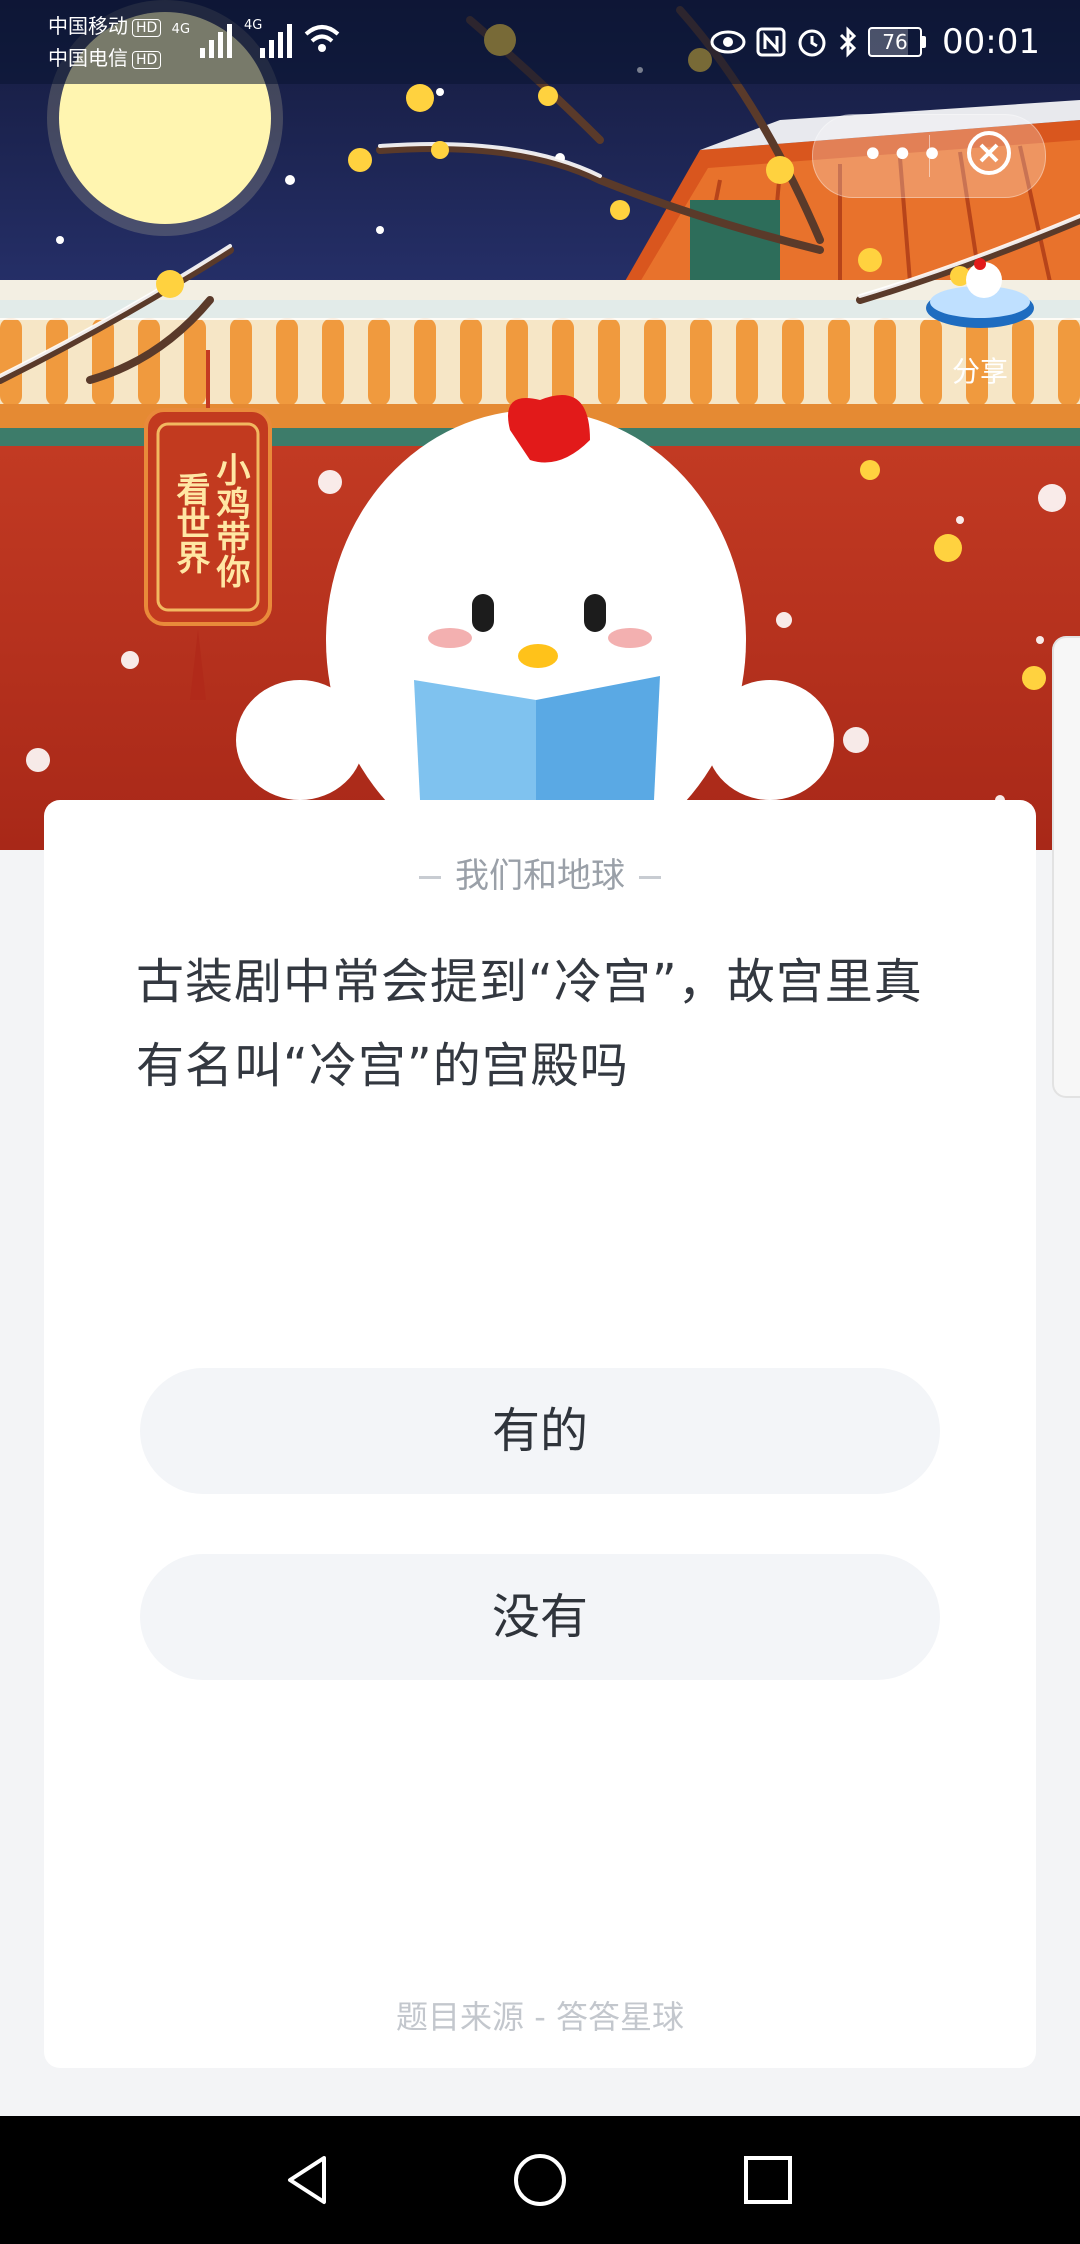 This screenshot has height=2244, width=1080. What do you see at coordinates (991, 42) in the screenshot?
I see `clock: 00:01` at bounding box center [991, 42].